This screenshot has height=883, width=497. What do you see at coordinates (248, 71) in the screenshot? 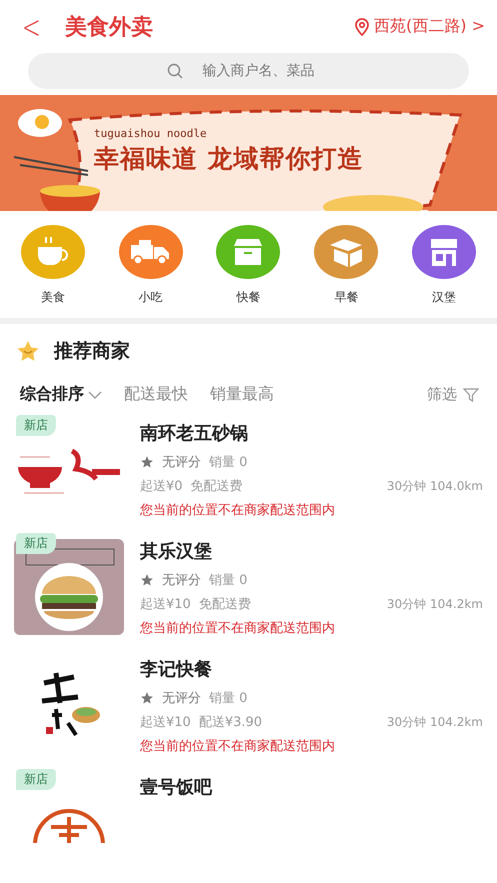
I see `search-field: 输入商户名、菜品` at bounding box center [248, 71].